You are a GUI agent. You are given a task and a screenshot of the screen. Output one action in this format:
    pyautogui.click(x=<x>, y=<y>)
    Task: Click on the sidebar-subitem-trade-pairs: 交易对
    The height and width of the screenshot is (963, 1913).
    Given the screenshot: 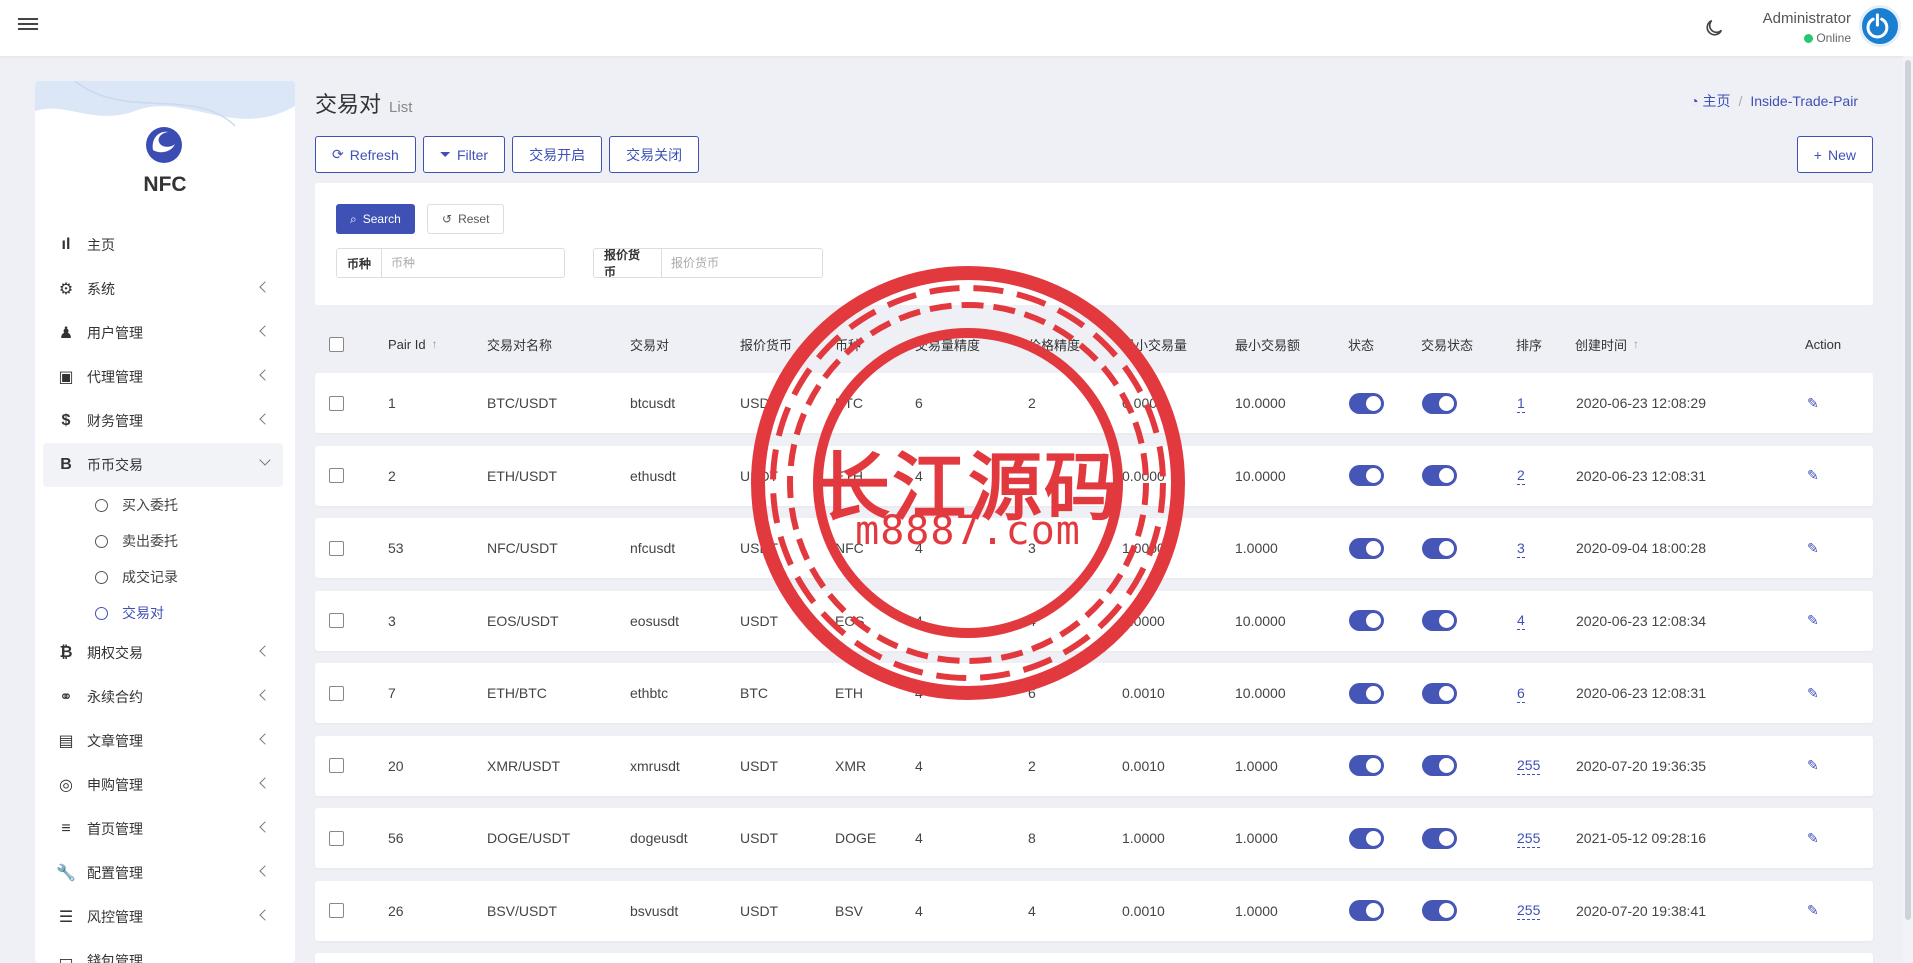 What is the action you would take?
    pyautogui.click(x=163, y=613)
    